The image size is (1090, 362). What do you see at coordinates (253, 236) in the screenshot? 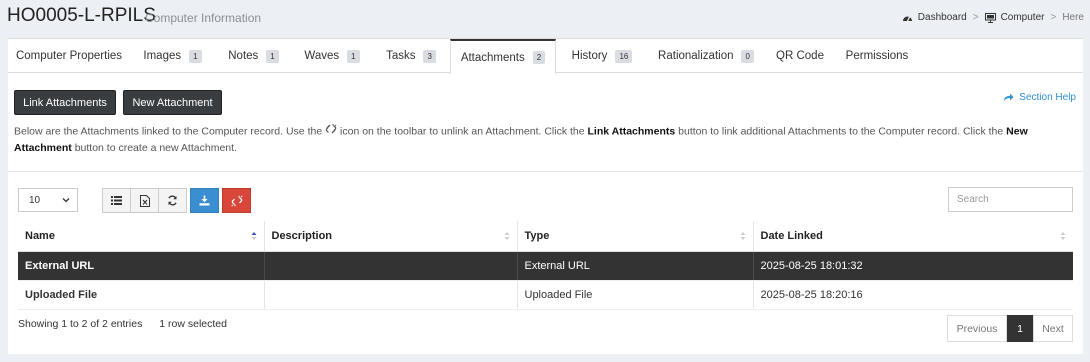
I see `sort-ascending-icon` at bounding box center [253, 236].